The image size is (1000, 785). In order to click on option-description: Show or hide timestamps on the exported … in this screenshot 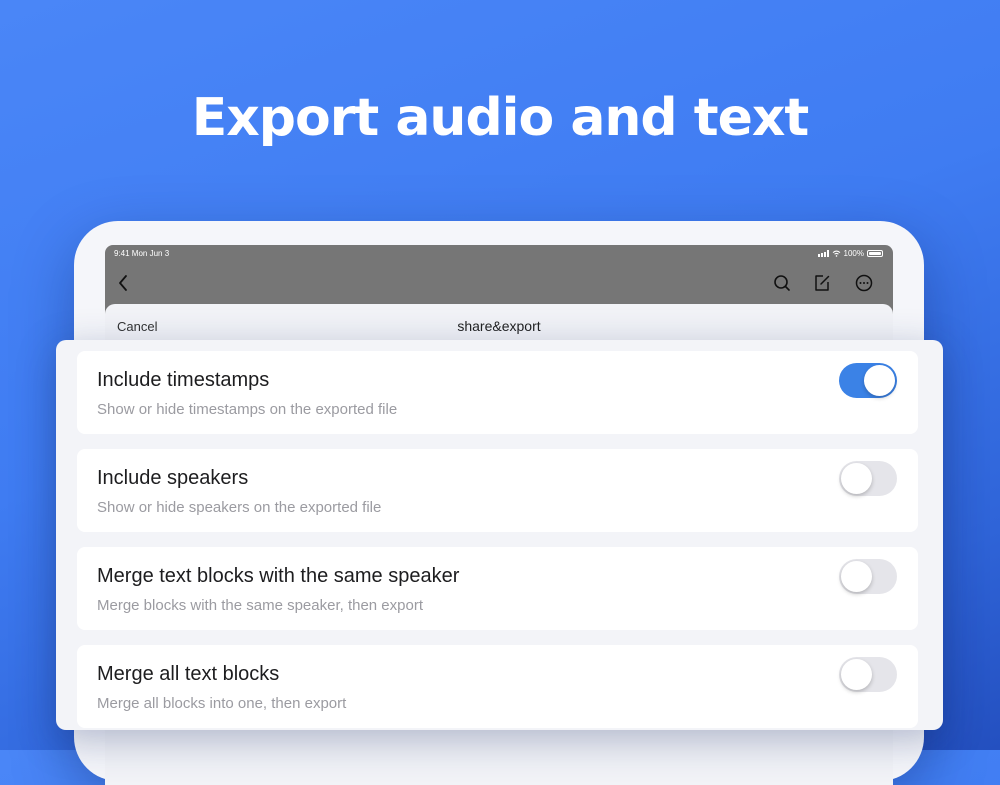, I will do `click(247, 409)`.